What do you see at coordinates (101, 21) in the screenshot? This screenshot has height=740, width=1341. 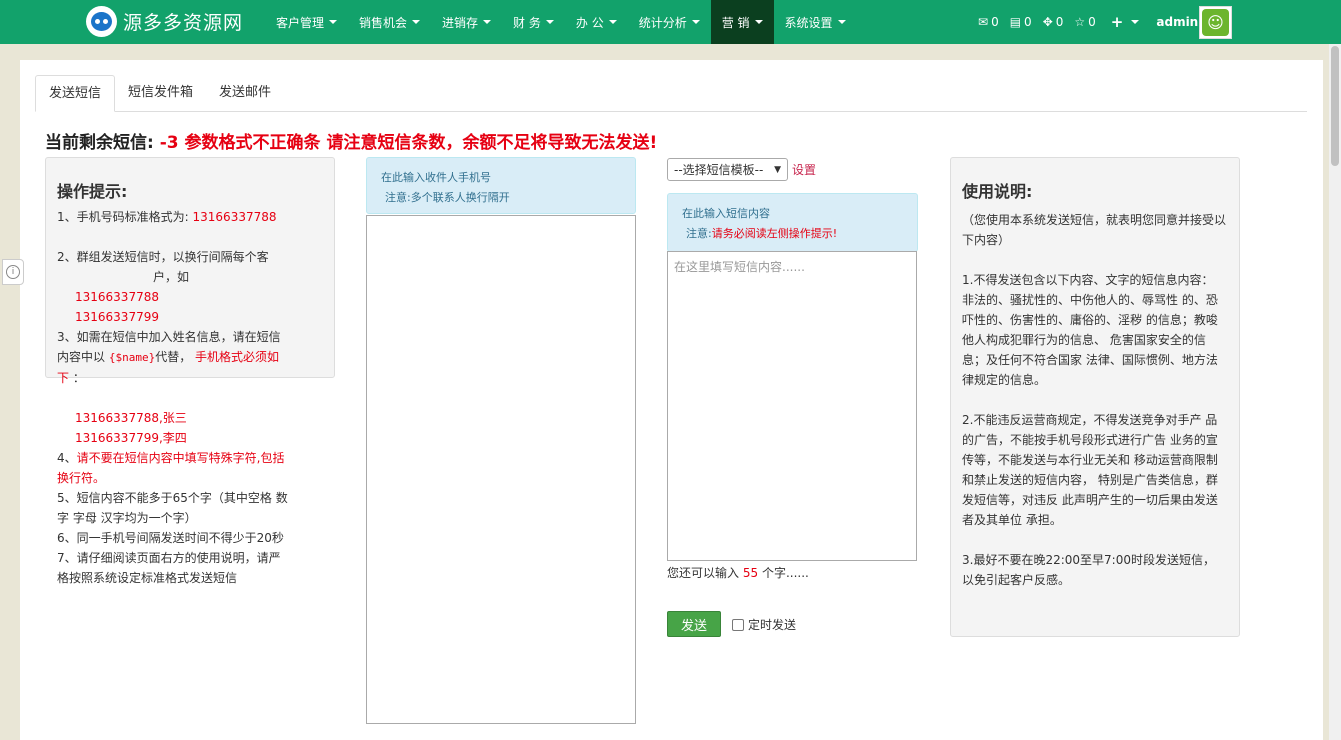 I see `monkey-logo-icon` at bounding box center [101, 21].